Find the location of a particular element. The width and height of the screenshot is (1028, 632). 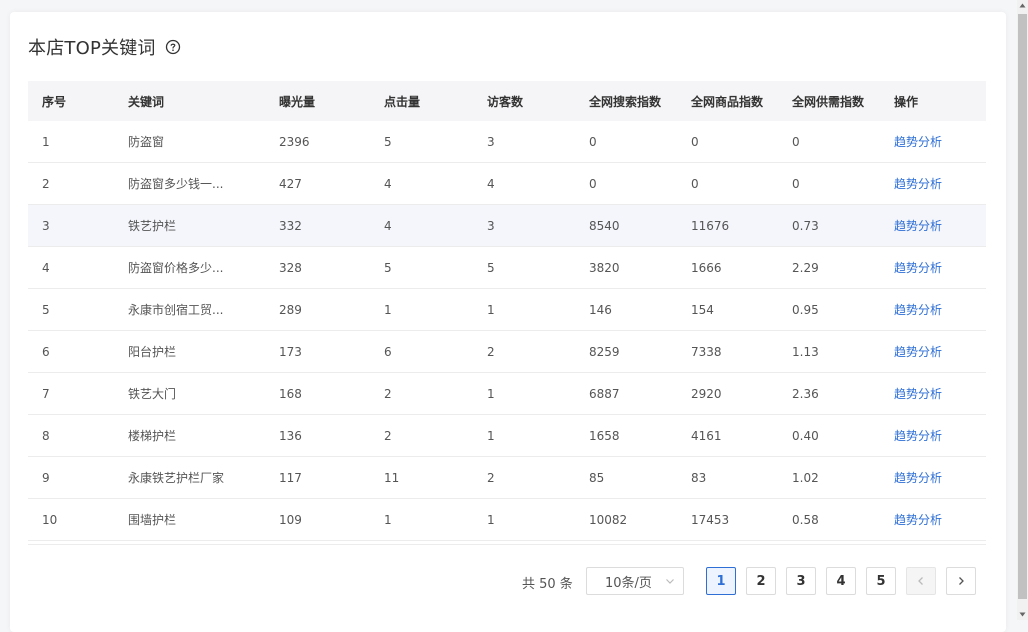

table-cell: 防盗窗 is located at coordinates (189, 142).